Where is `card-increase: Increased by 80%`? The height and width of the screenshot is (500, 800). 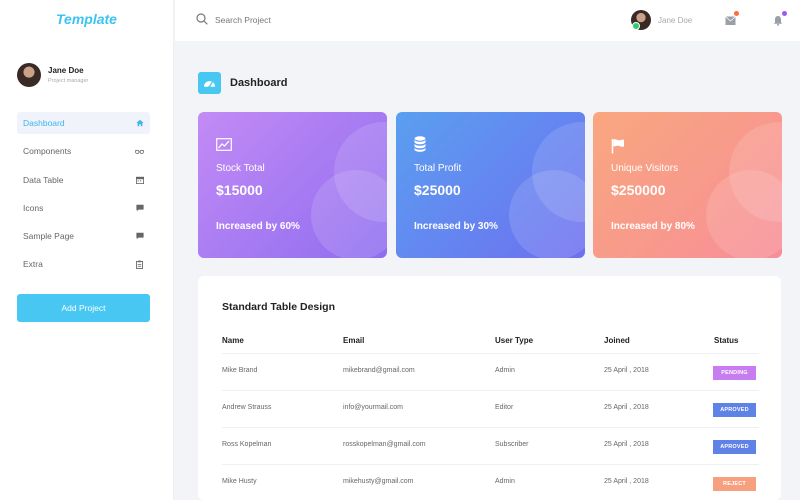 card-increase: Increased by 80% is located at coordinates (653, 226).